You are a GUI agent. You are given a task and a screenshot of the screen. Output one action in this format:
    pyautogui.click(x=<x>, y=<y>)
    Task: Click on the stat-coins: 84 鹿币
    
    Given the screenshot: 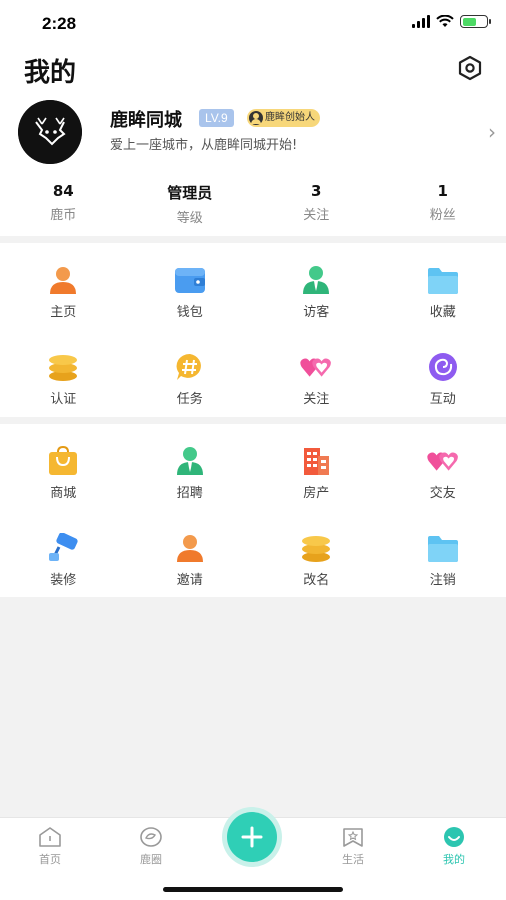 What is the action you would take?
    pyautogui.click(x=63, y=201)
    